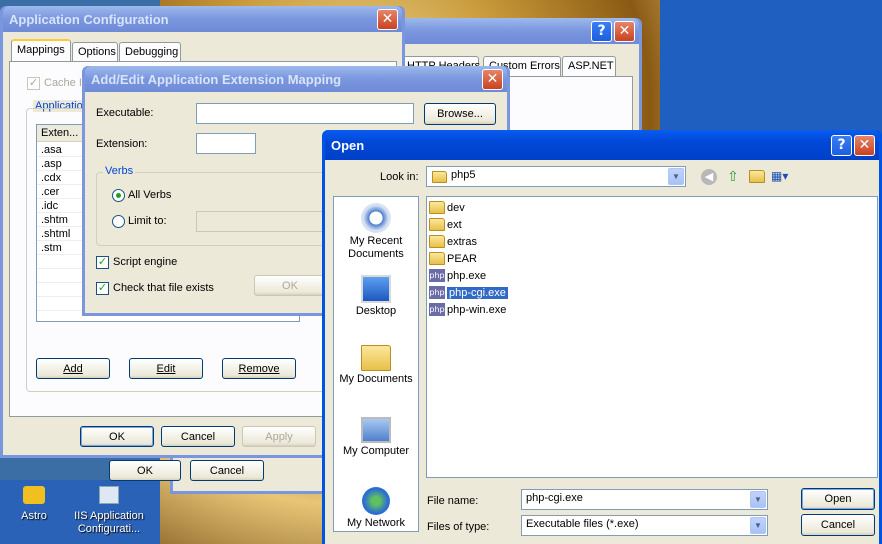  I want to click on list-item: ext, so click(445, 224).